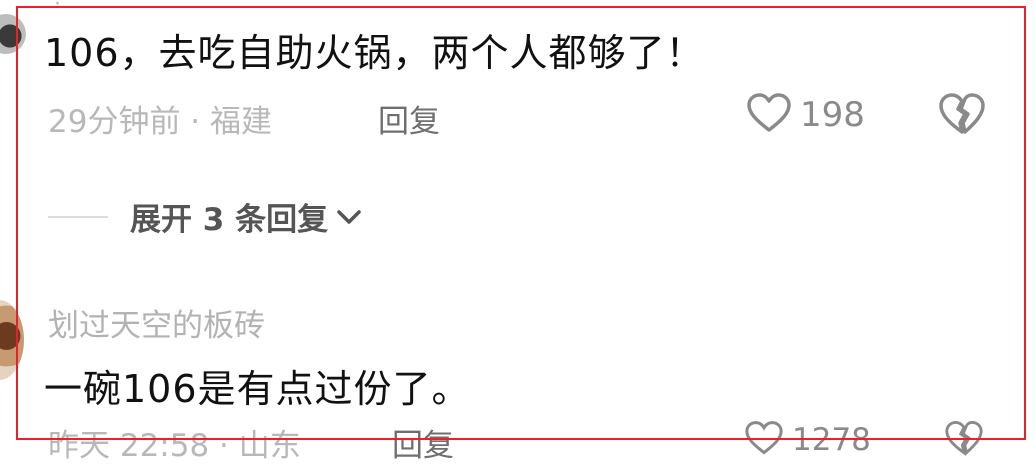  I want to click on divider, so click(78, 216).